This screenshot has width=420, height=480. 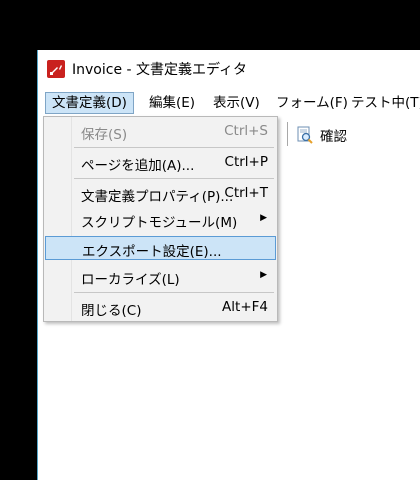 I want to click on menu-item-label: スクリプトモジュール(M), so click(x=159, y=223).